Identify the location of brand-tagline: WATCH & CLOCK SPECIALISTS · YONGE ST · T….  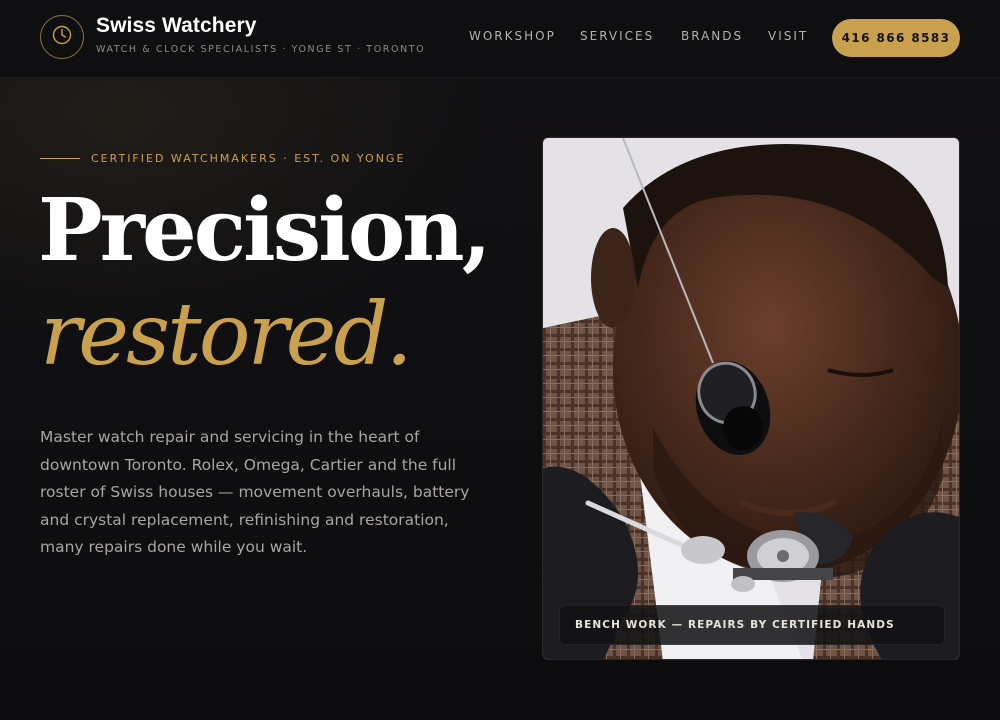
(261, 49).